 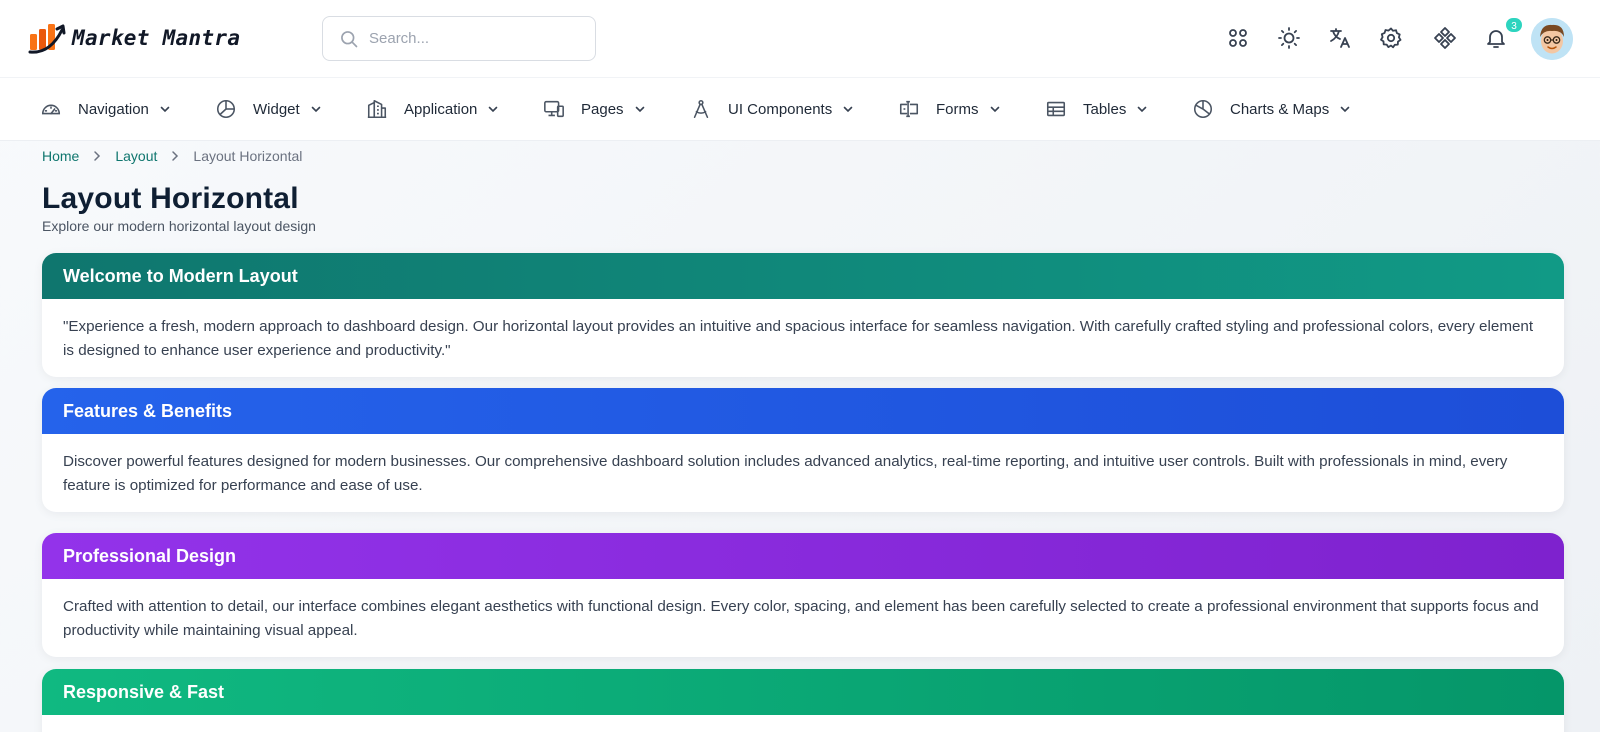 What do you see at coordinates (1391, 38) in the screenshot?
I see `gear-icon` at bounding box center [1391, 38].